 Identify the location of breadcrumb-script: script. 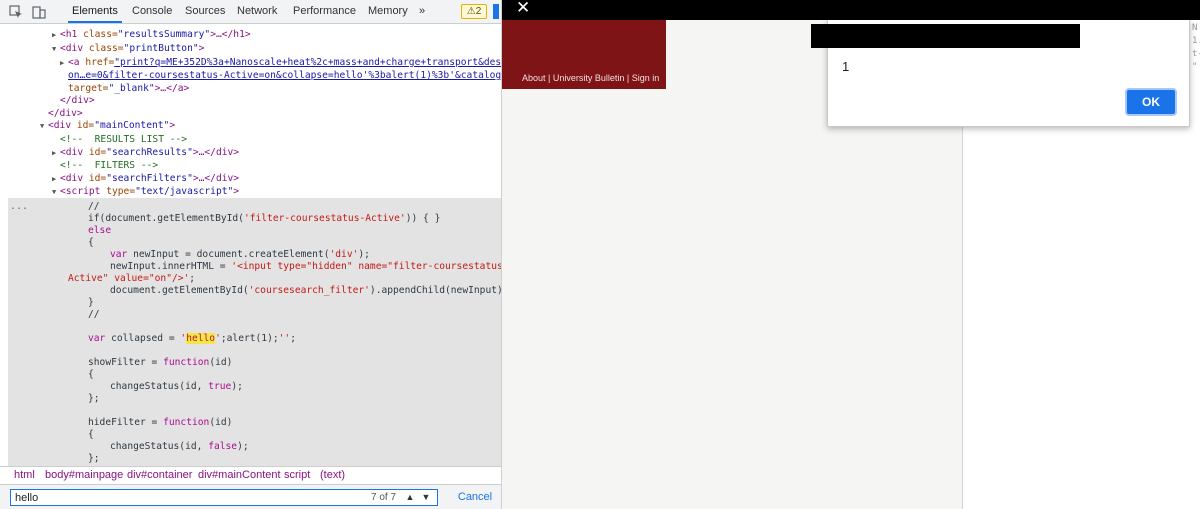
(297, 475).